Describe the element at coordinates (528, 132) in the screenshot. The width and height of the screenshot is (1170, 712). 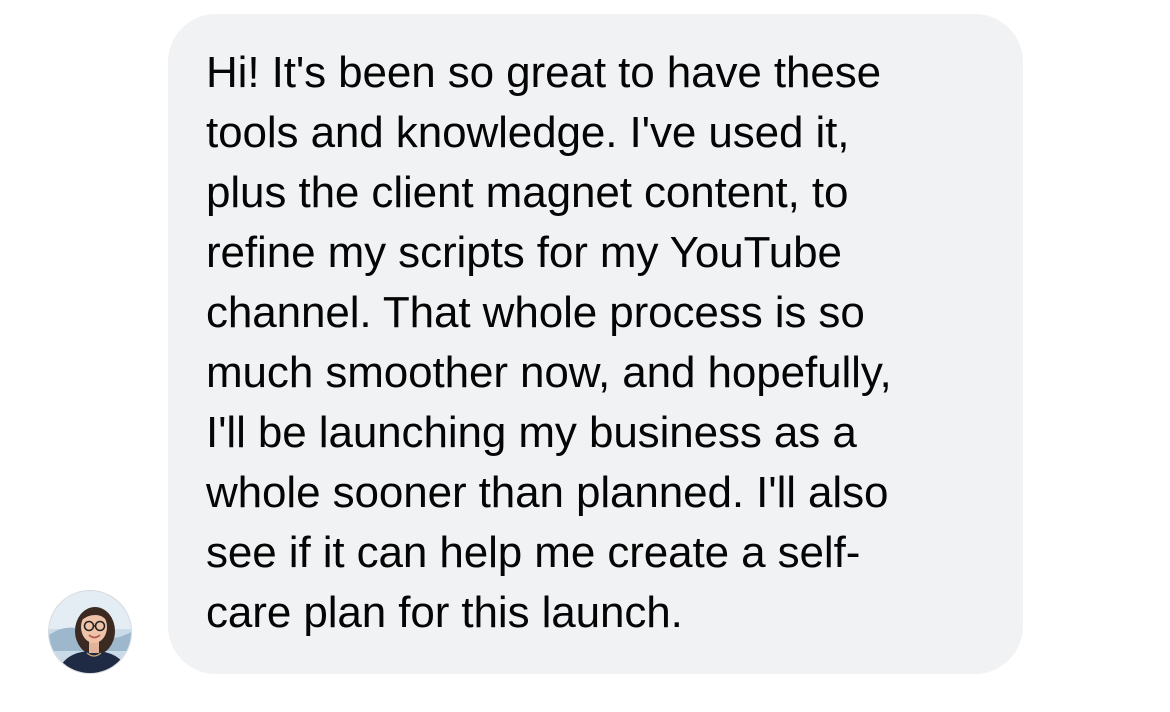
I see `message-line: tools and knowledge. I've used it,` at that location.